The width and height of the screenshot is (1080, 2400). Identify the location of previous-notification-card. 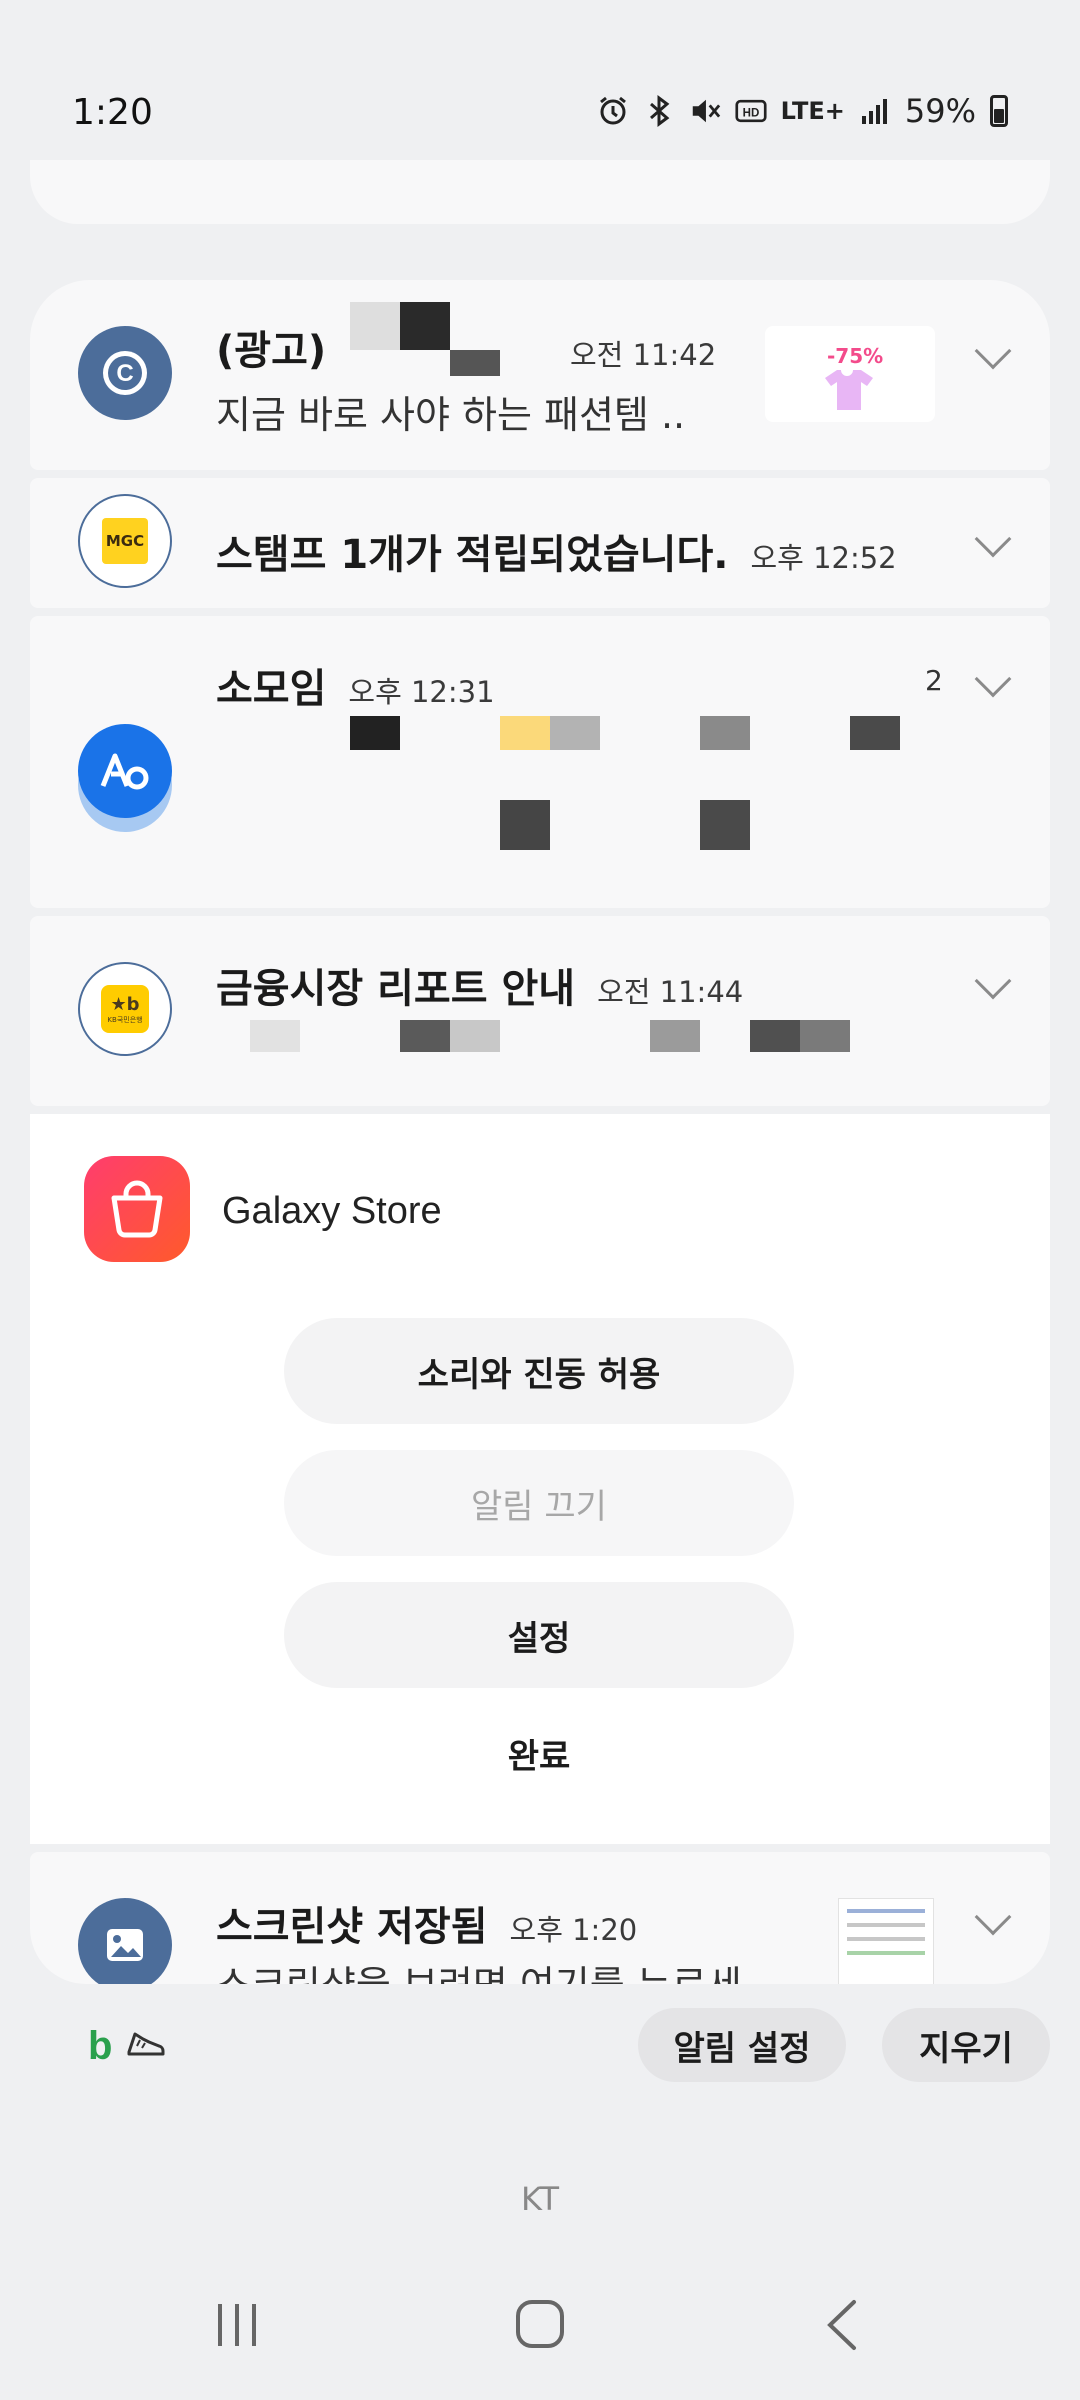
(540, 192).